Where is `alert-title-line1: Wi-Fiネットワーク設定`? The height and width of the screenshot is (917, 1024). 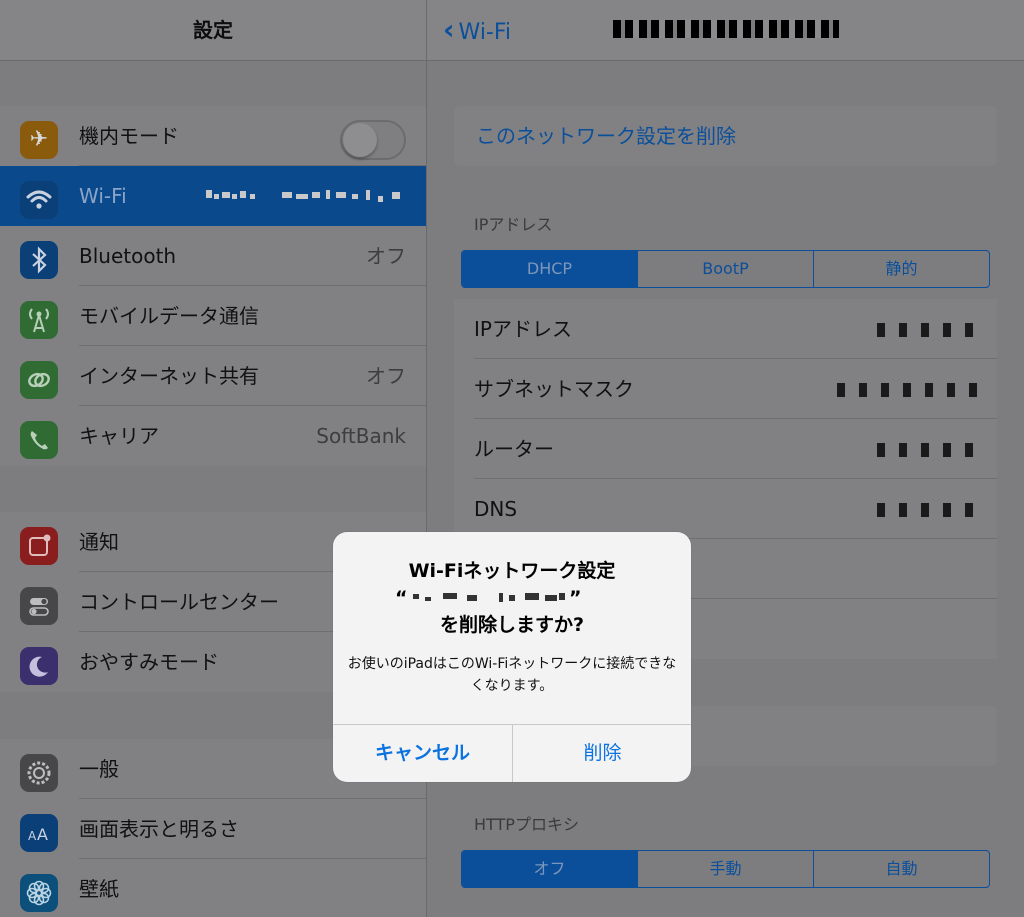
alert-title-line1: Wi-Fiネットワーク設定 is located at coordinates (512, 571).